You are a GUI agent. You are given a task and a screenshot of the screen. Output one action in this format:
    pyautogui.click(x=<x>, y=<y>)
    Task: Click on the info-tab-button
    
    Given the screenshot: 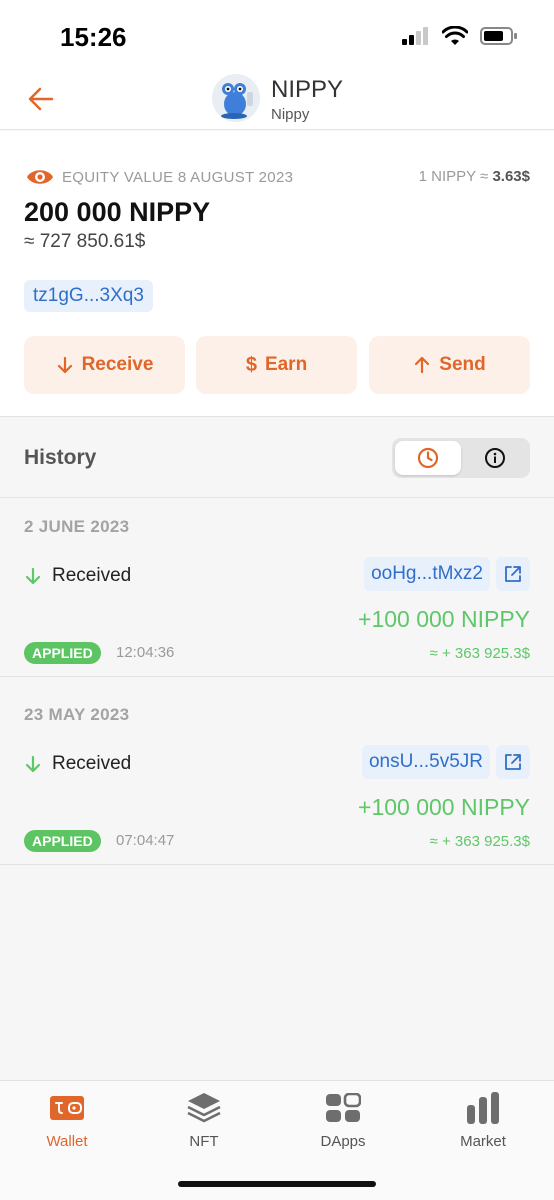 What is the action you would take?
    pyautogui.click(x=495, y=458)
    